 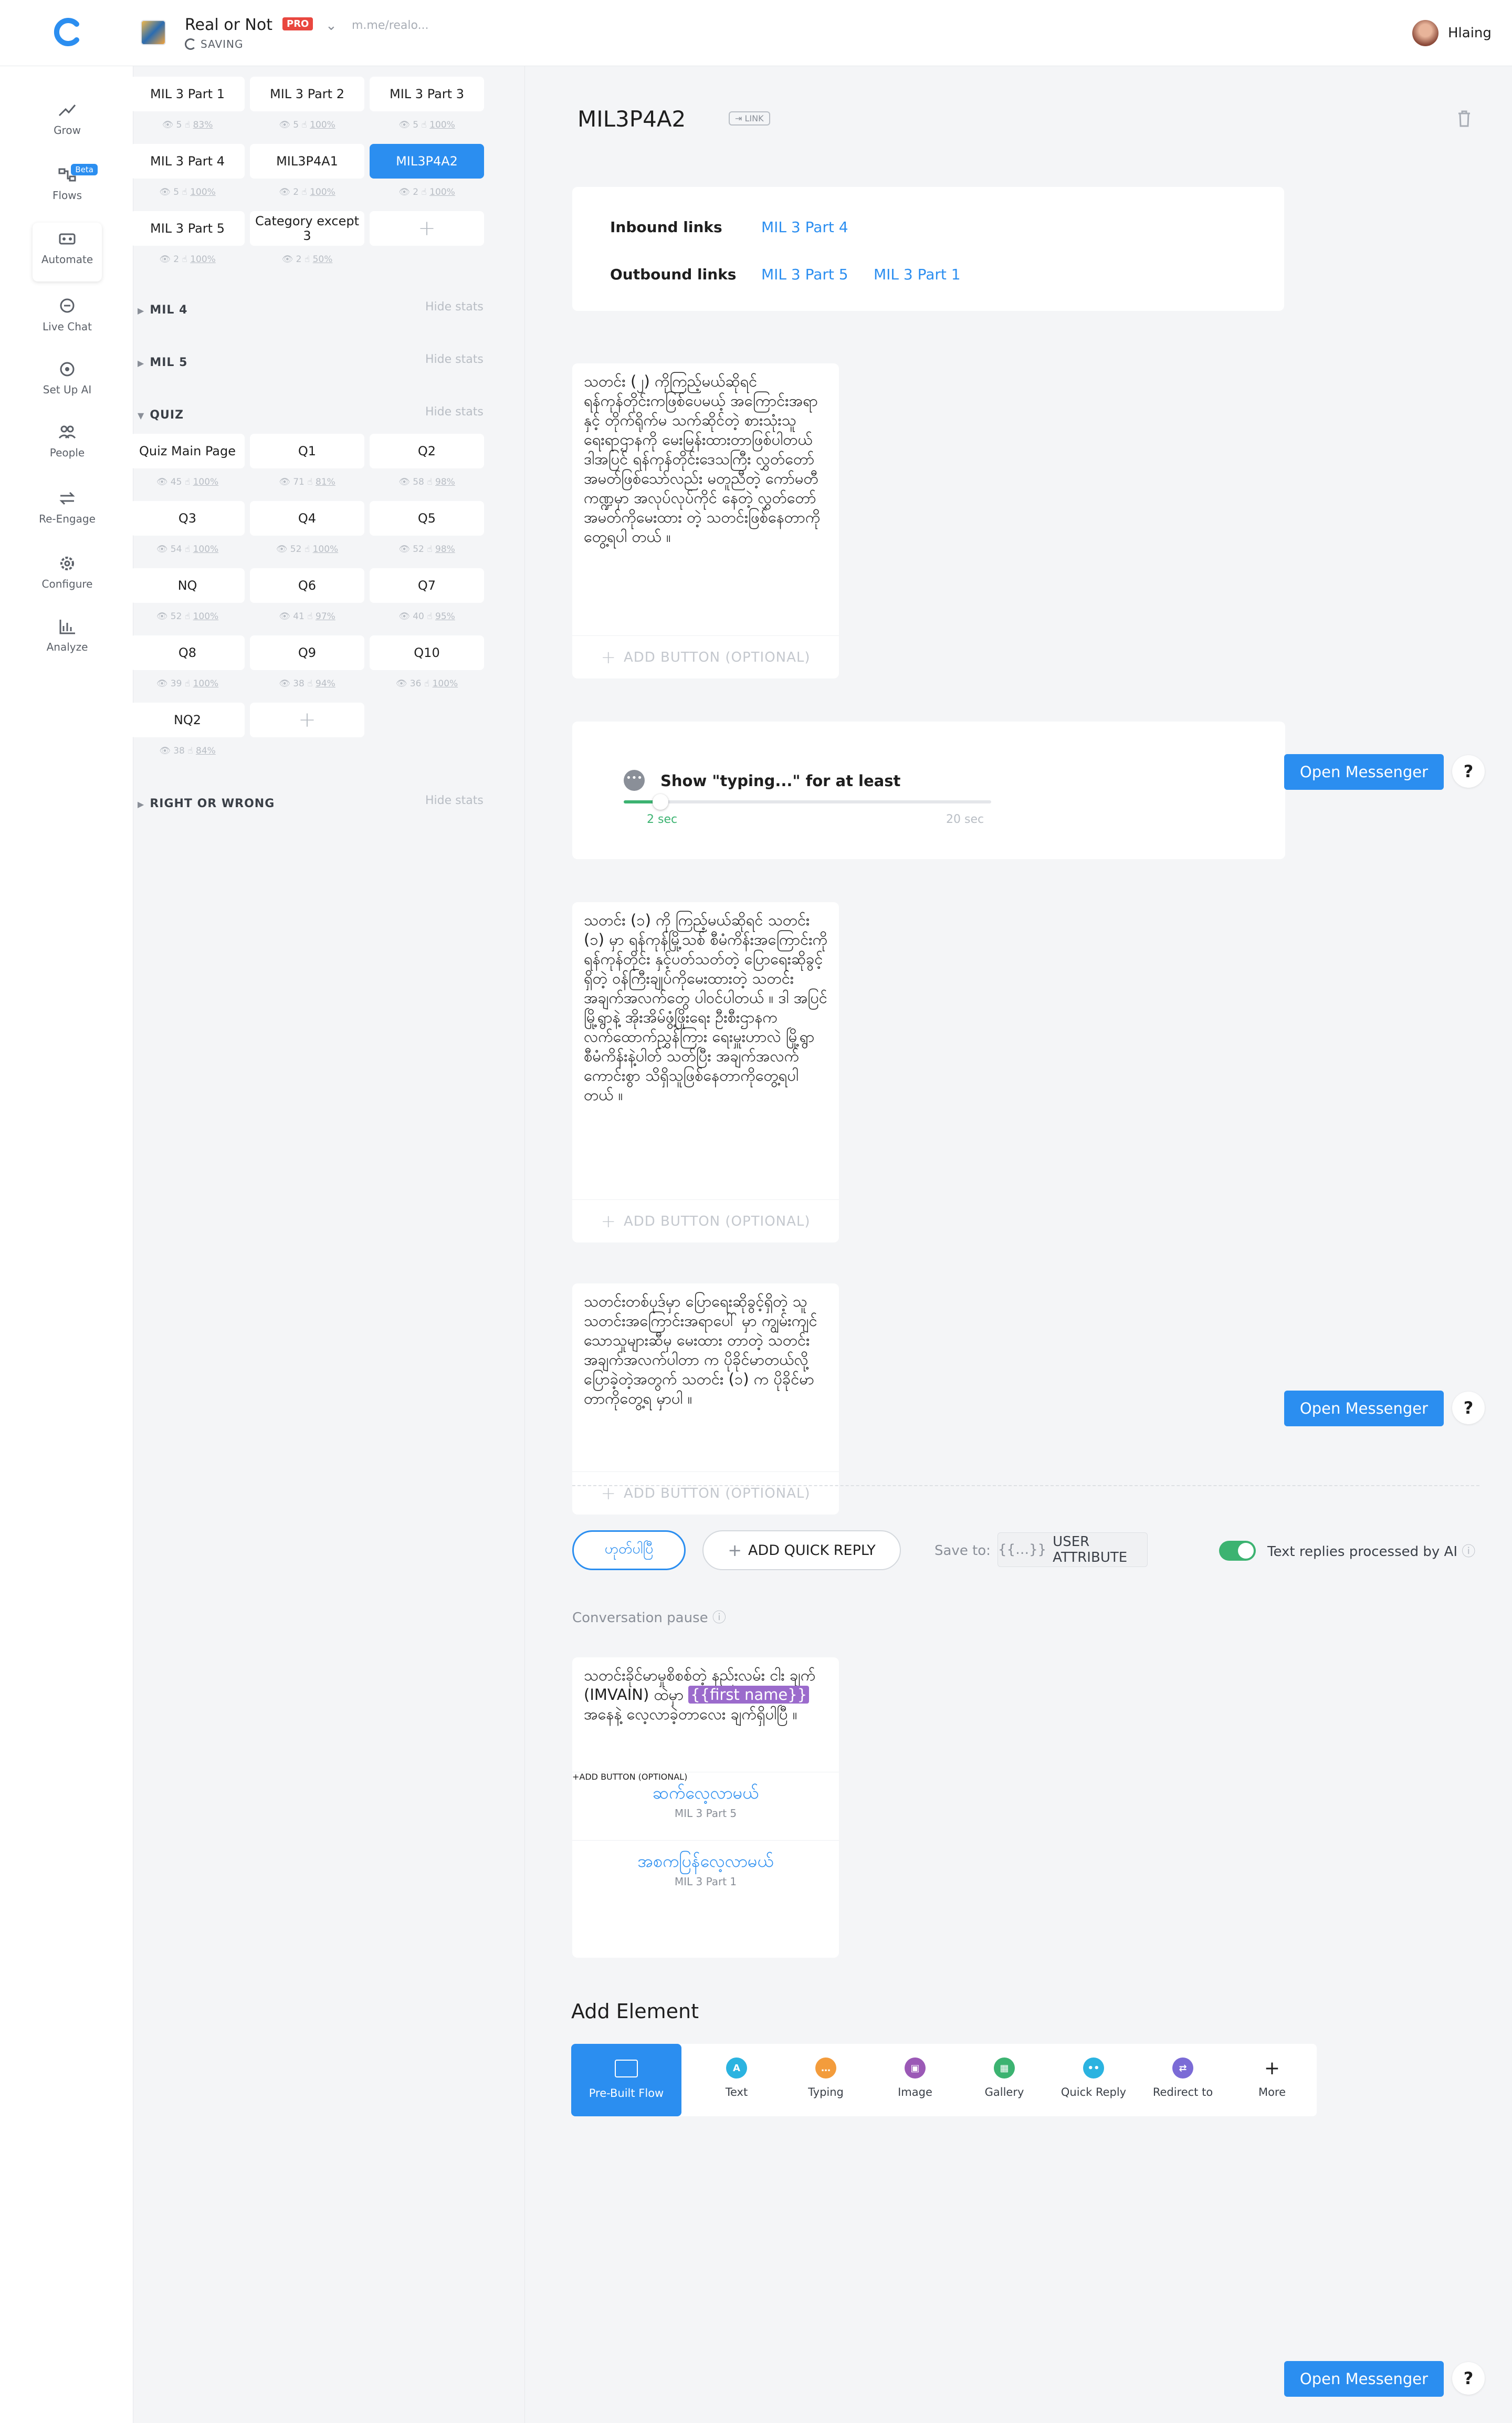 I want to click on saving-spinner-icon, so click(x=190, y=44).